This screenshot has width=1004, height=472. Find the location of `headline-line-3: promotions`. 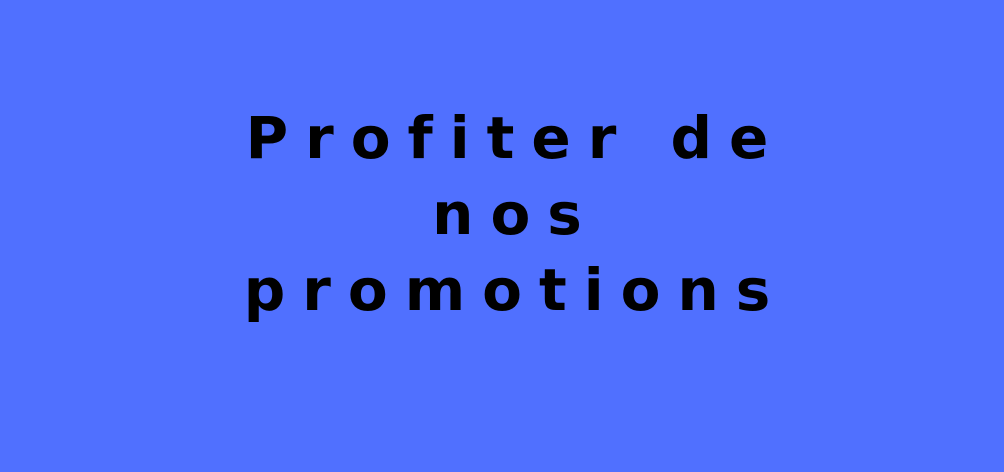

headline-line-3: promotions is located at coordinates (515, 290).